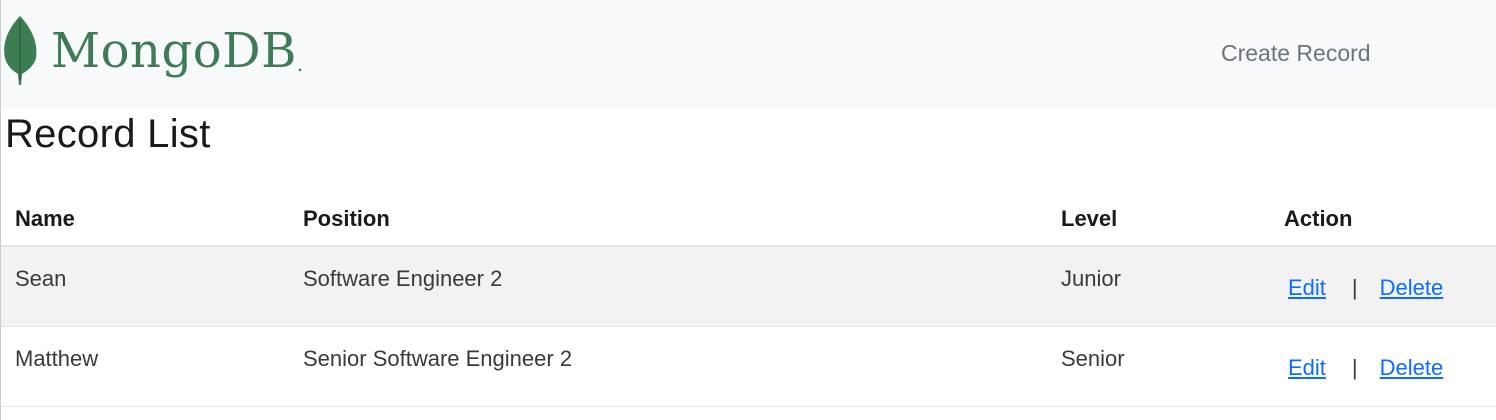 The width and height of the screenshot is (1496, 420). What do you see at coordinates (1296, 53) in the screenshot?
I see `create-record-link: Create Record` at bounding box center [1296, 53].